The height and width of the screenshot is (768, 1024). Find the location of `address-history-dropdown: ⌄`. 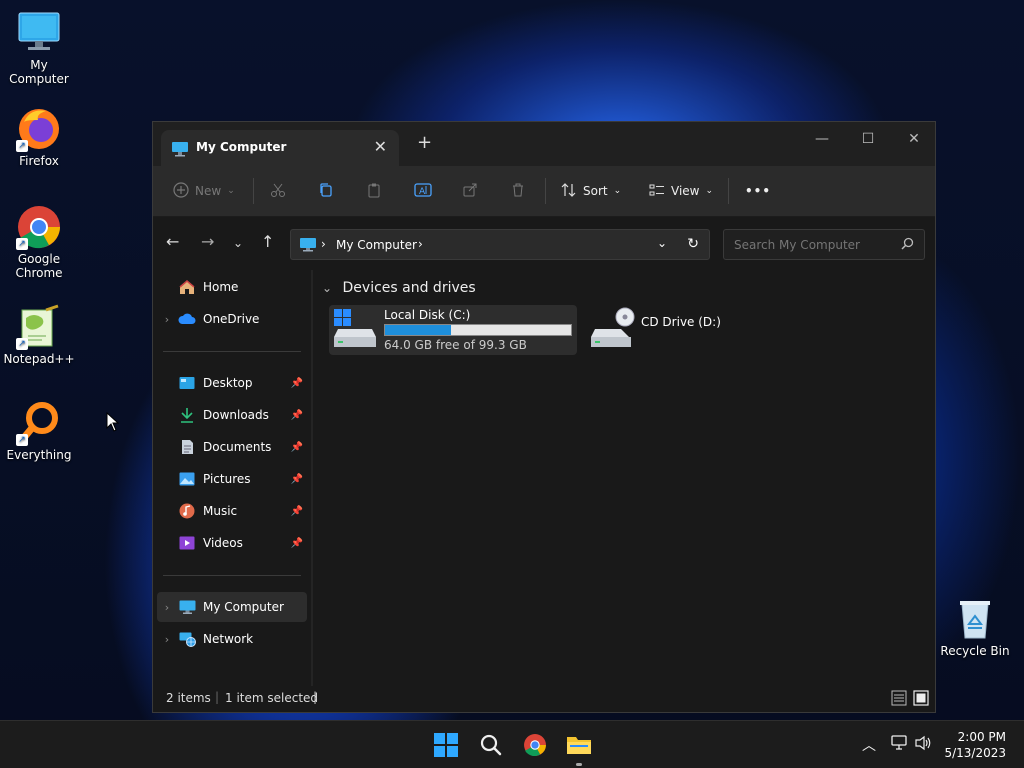

address-history-dropdown: ⌄ is located at coordinates (662, 243).